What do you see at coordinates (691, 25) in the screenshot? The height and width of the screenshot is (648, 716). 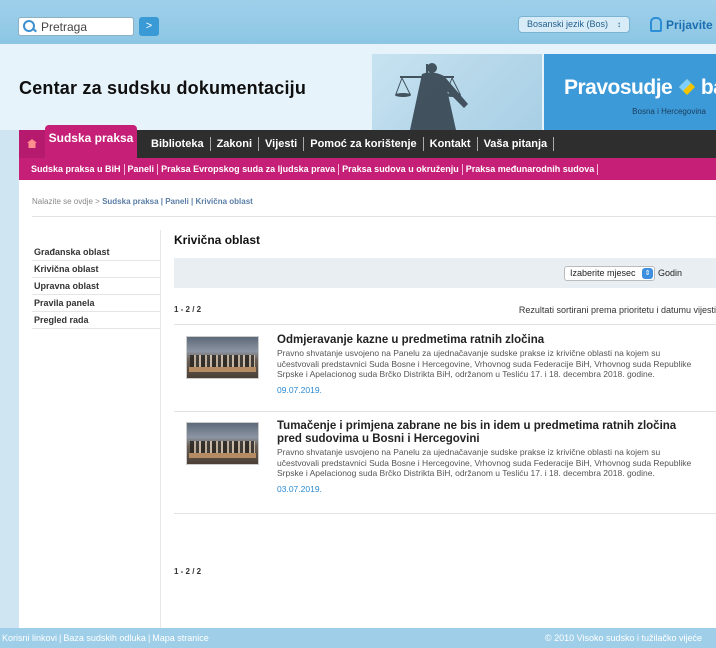 I see `login-label: Prijavite se` at bounding box center [691, 25].